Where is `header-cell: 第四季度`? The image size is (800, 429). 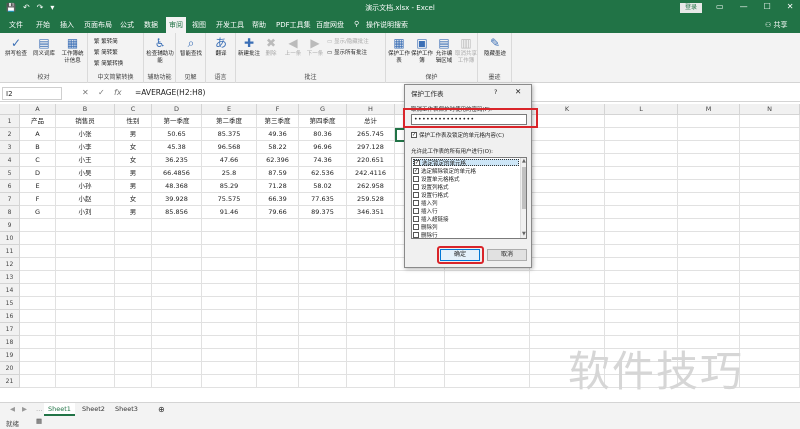
header-cell: 第四季度 is located at coordinates (323, 121).